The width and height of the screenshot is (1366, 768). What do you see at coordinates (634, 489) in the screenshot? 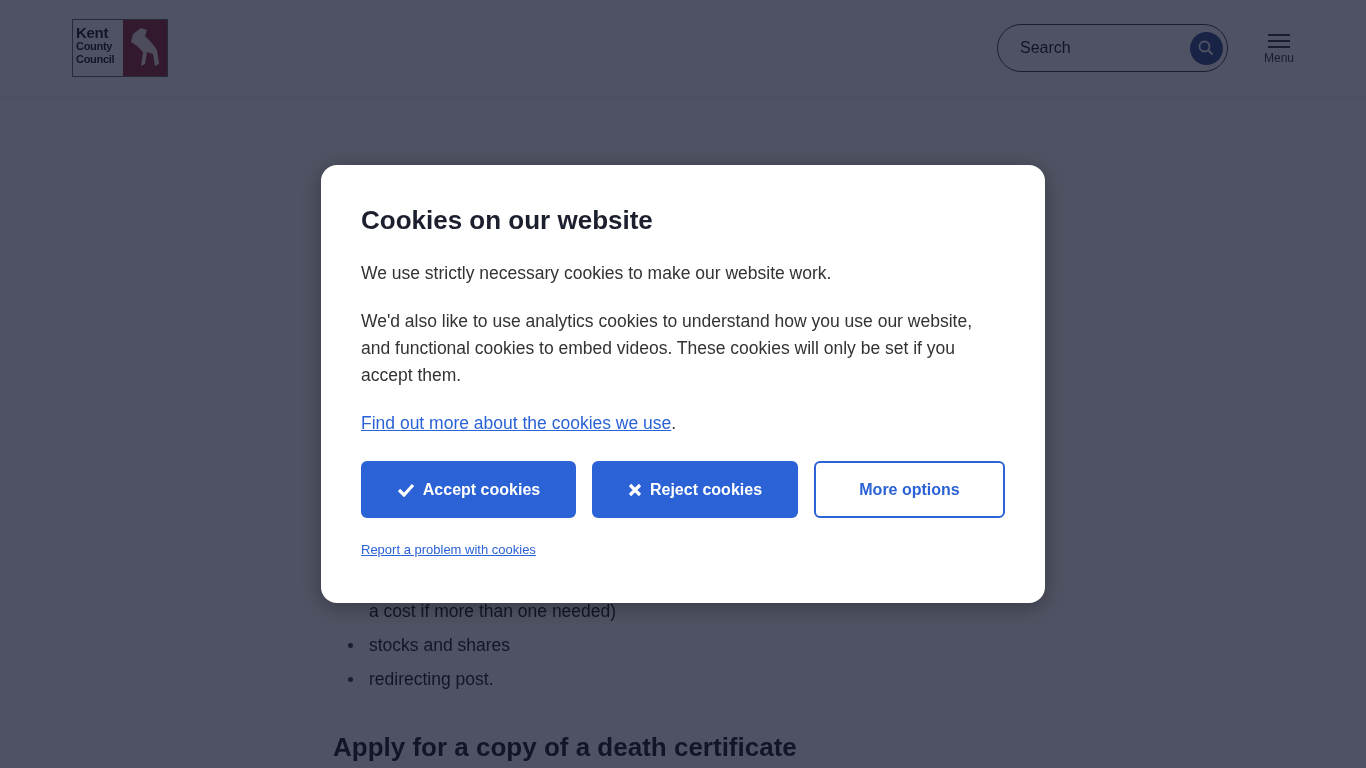
I see `close-icon` at bounding box center [634, 489].